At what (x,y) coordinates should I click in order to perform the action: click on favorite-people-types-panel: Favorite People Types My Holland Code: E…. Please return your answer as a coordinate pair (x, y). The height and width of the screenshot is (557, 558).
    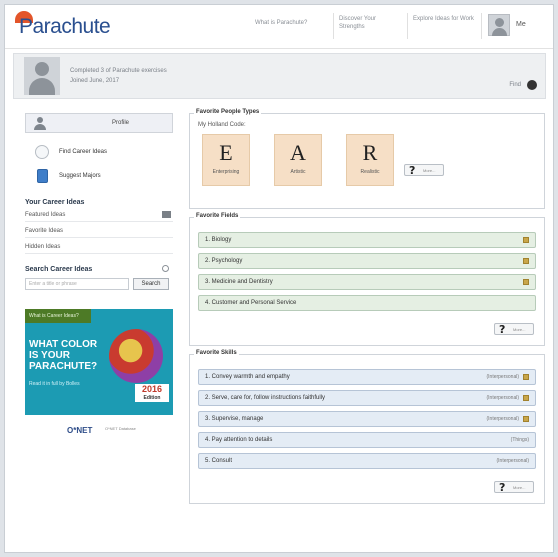
    Looking at the image, I should click on (367, 159).